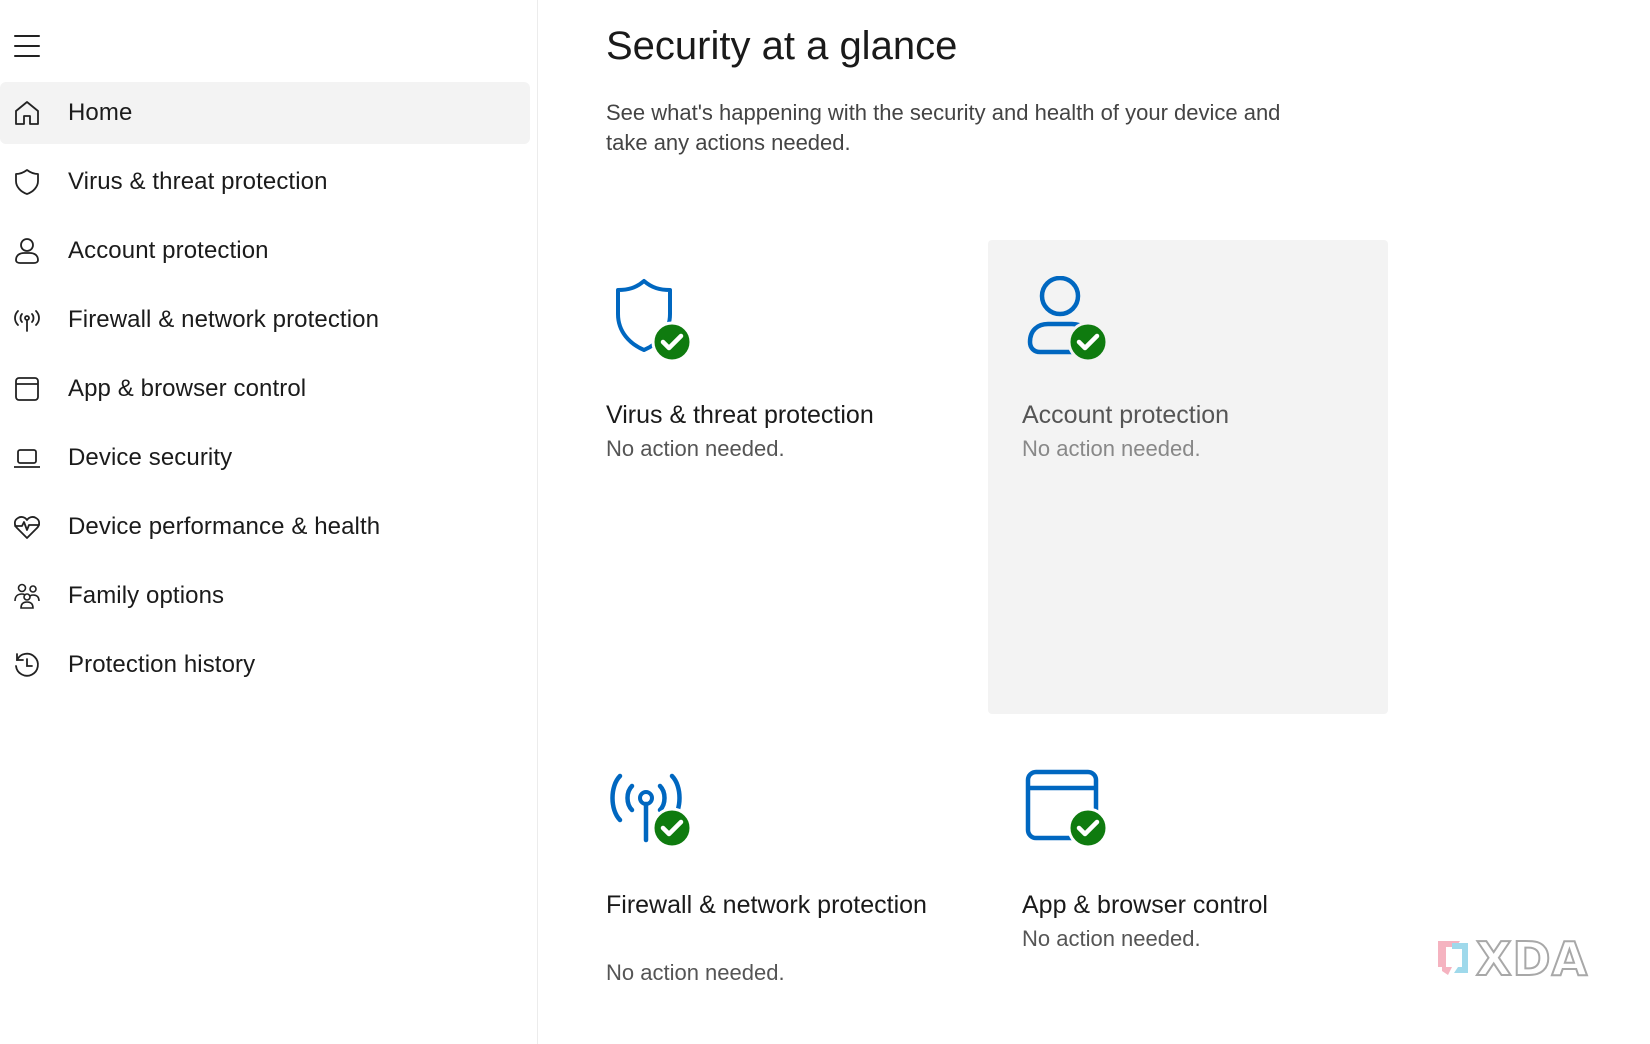 The width and height of the screenshot is (1650, 1044). I want to click on sidebar-item-app-browser: App & browser control, so click(265, 389).